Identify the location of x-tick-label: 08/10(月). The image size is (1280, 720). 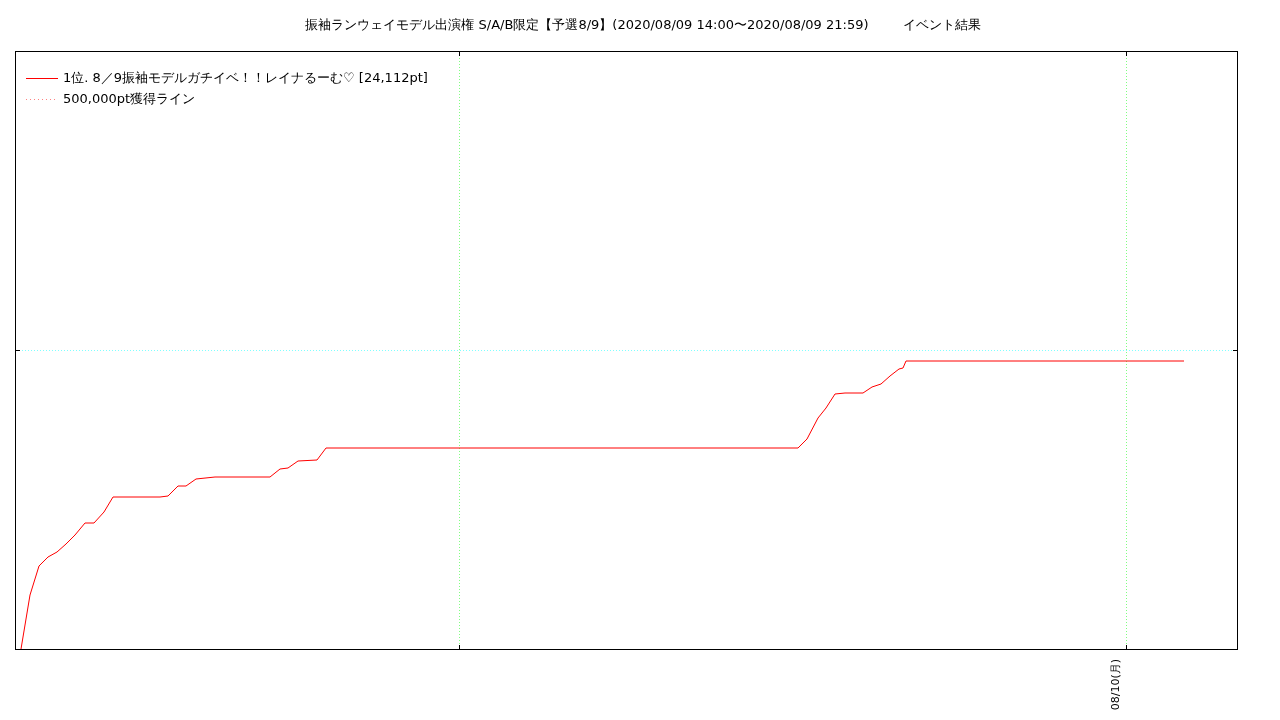
(1116, 684).